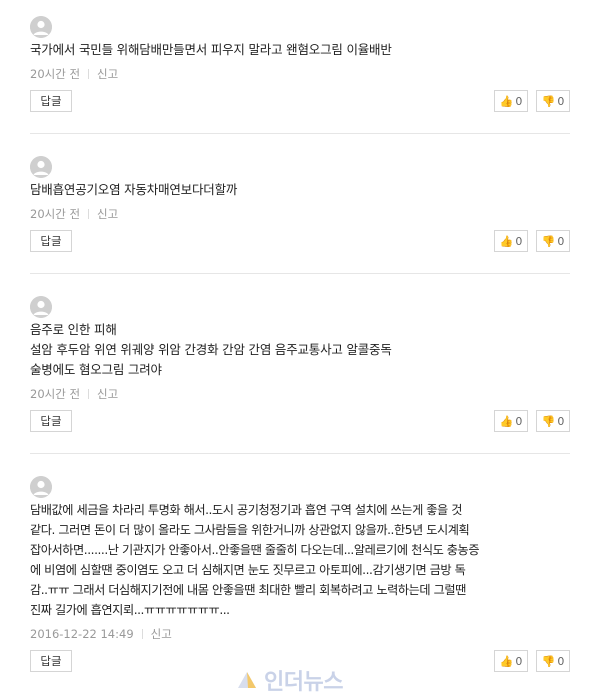  What do you see at coordinates (73, 329) in the screenshot?
I see `comment-line: 음주로 인한 피해` at bounding box center [73, 329].